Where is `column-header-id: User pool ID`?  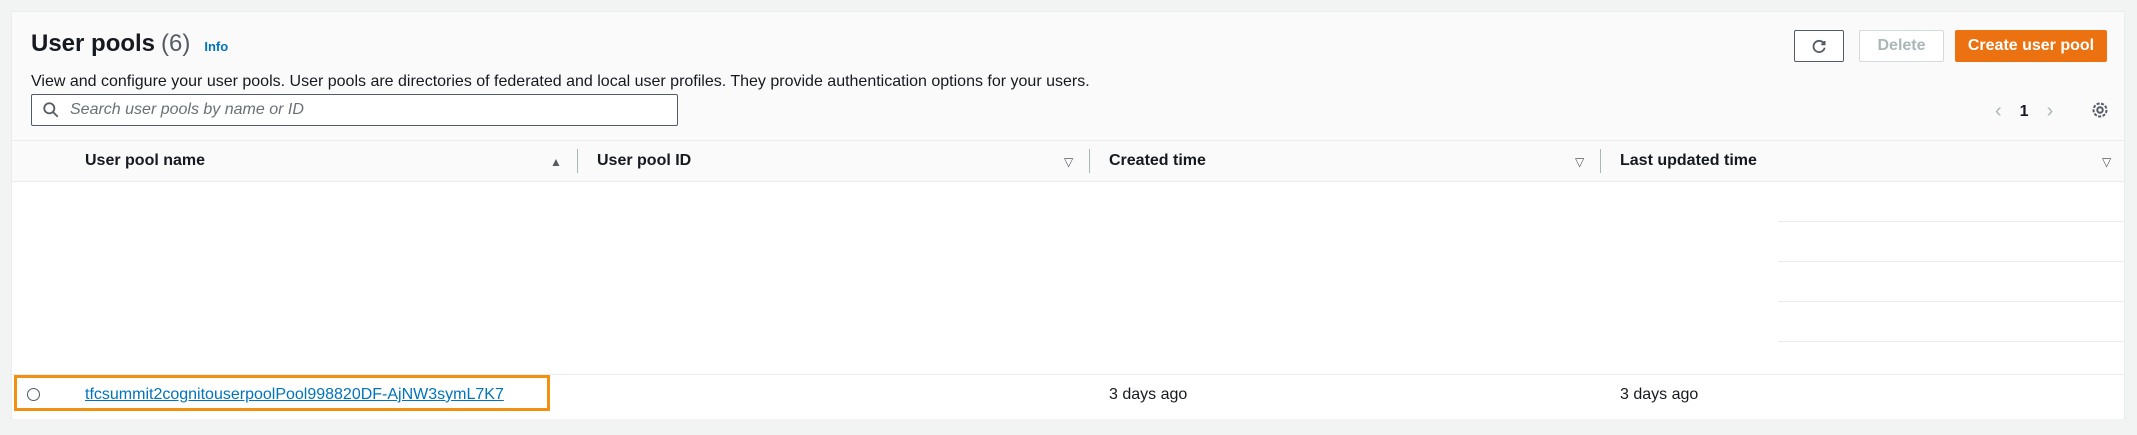 column-header-id: User pool ID is located at coordinates (644, 161).